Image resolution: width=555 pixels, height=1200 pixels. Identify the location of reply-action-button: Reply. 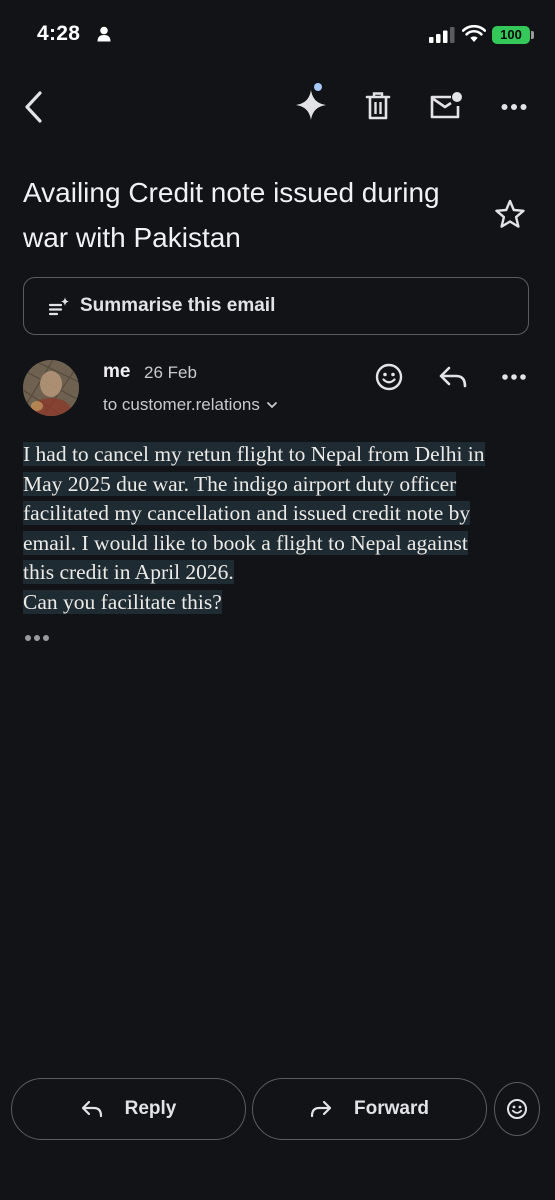
(128, 1109).